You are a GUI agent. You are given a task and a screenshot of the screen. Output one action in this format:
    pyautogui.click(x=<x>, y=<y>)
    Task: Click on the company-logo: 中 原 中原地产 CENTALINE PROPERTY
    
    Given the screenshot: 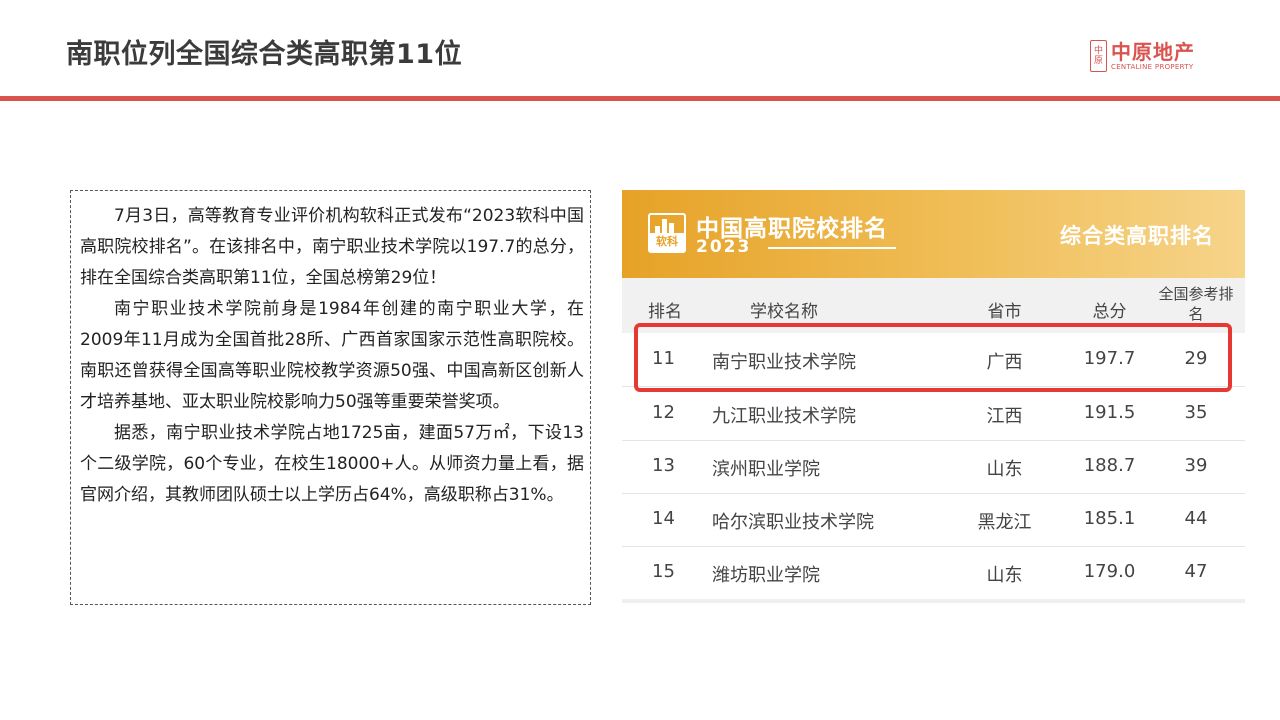 What is the action you would take?
    pyautogui.click(x=1155, y=56)
    